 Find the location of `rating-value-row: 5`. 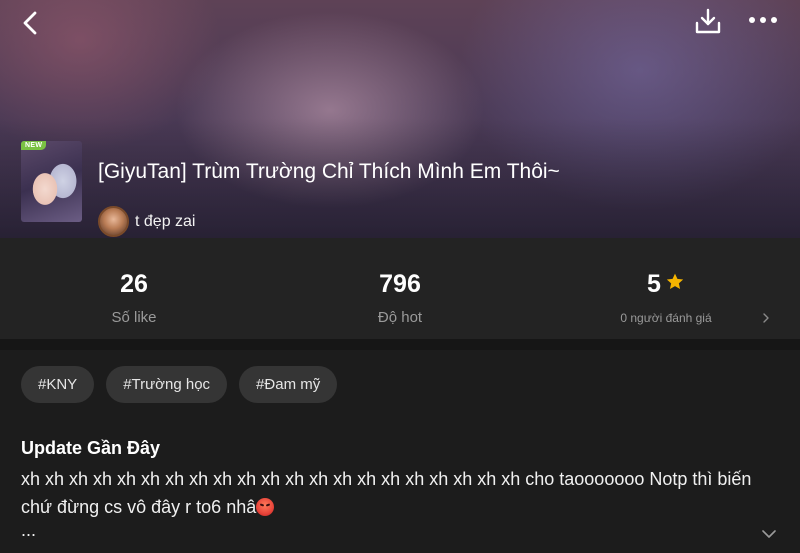

rating-value-row: 5 is located at coordinates (666, 284).